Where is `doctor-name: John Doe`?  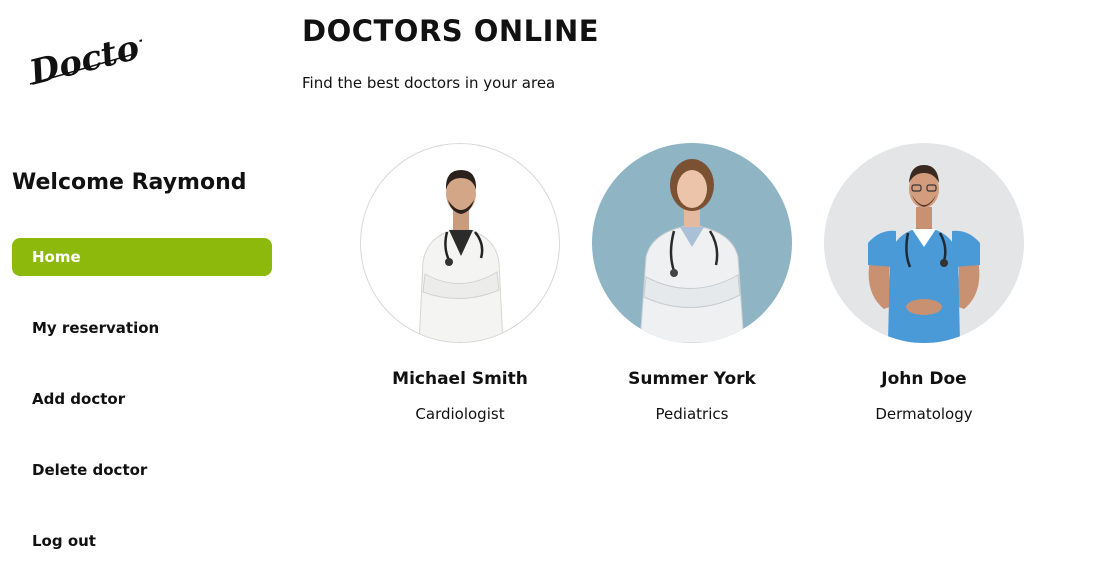 doctor-name: John Doe is located at coordinates (924, 379).